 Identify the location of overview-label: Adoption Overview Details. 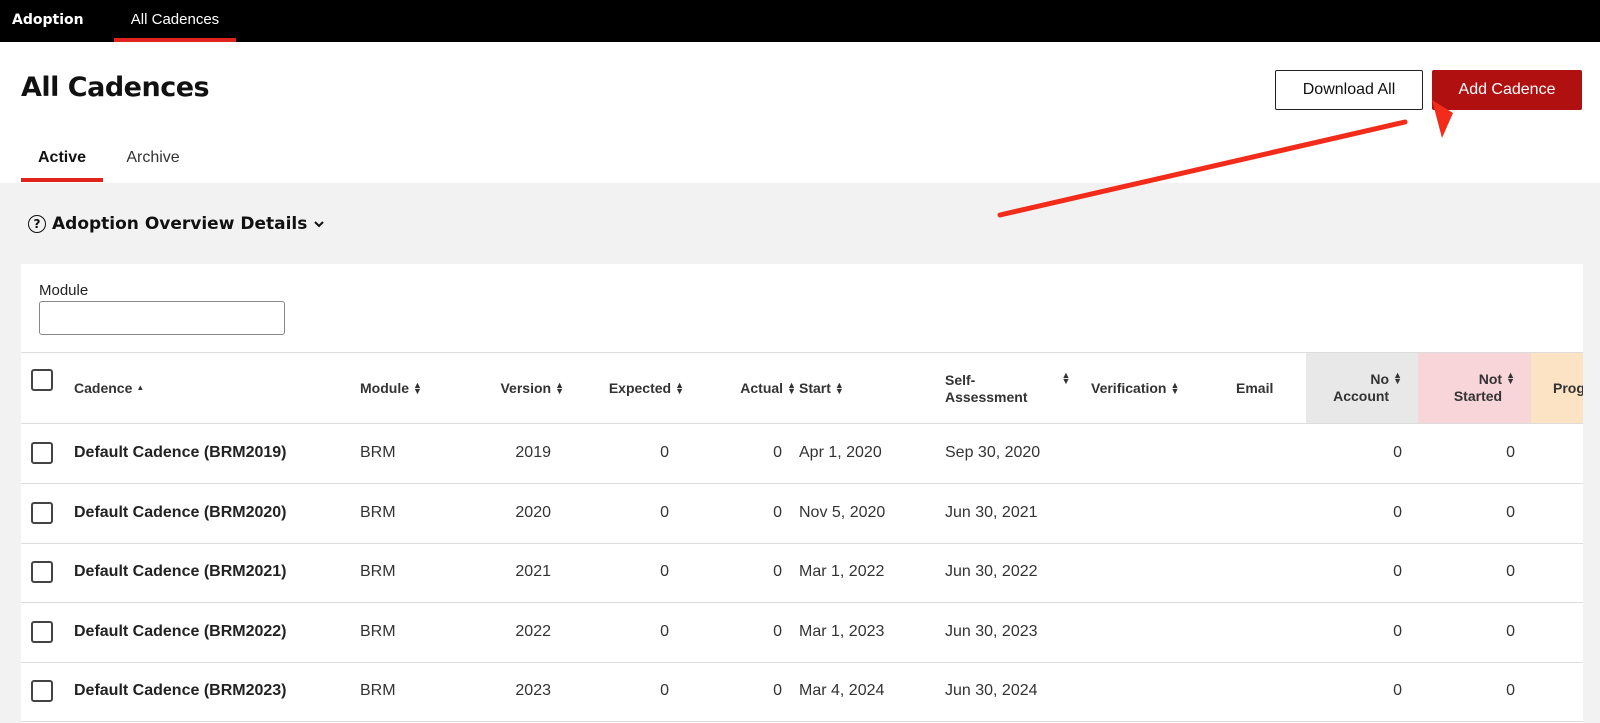
(180, 224).